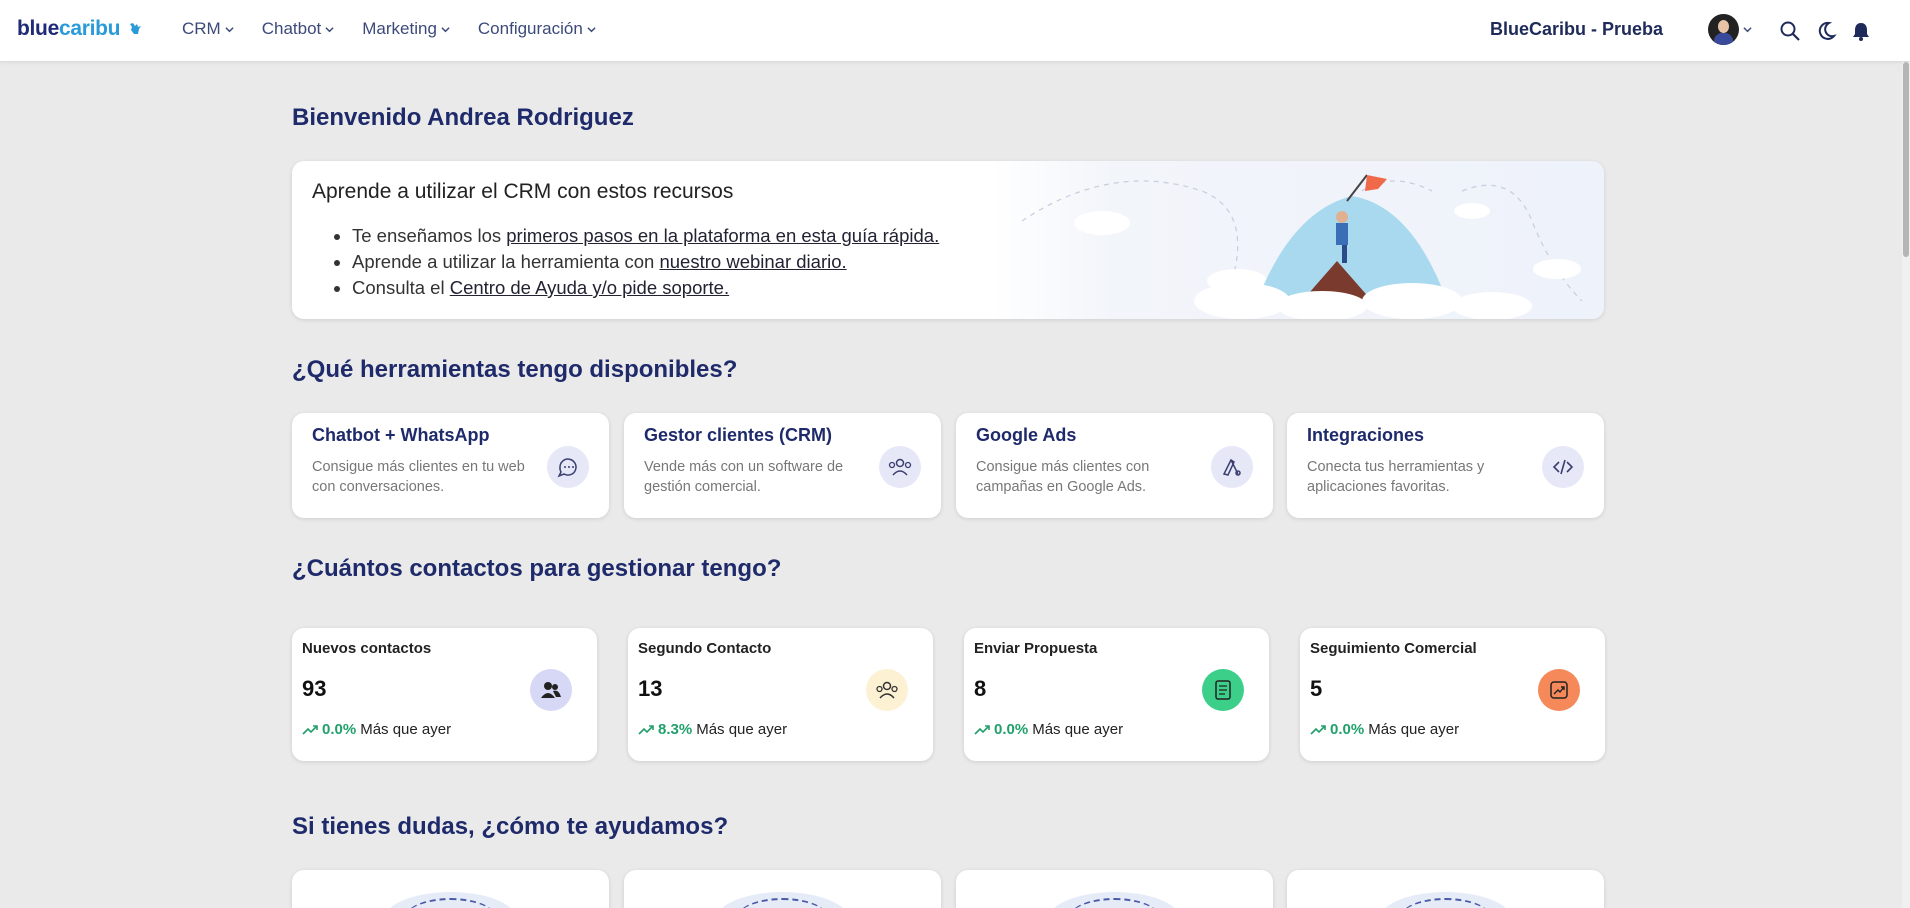  What do you see at coordinates (1906, 485) in the screenshot?
I see `page-scrollbar` at bounding box center [1906, 485].